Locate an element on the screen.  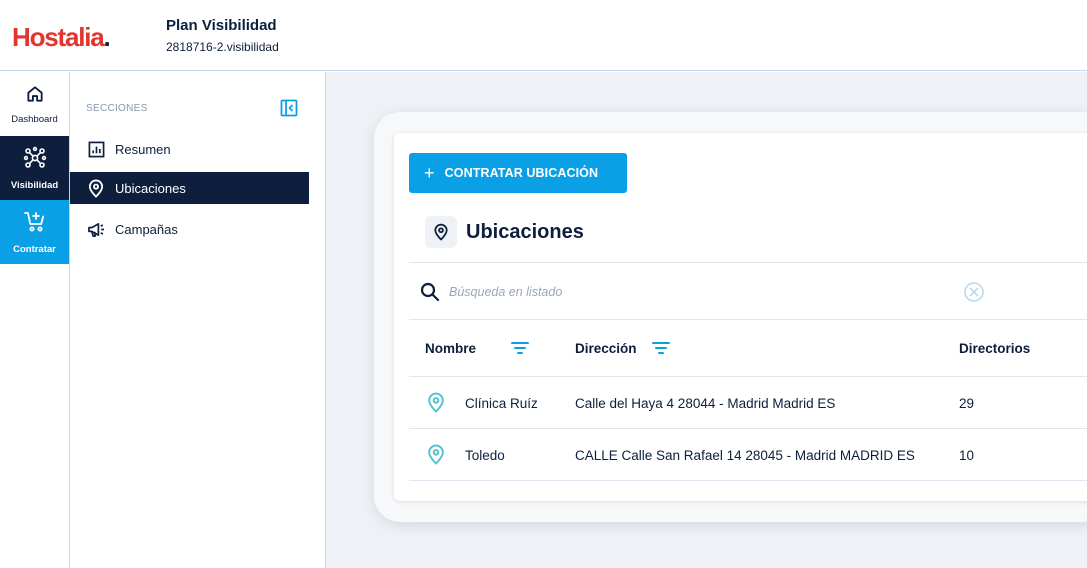
cell-directorios: 29 is located at coordinates (967, 403).